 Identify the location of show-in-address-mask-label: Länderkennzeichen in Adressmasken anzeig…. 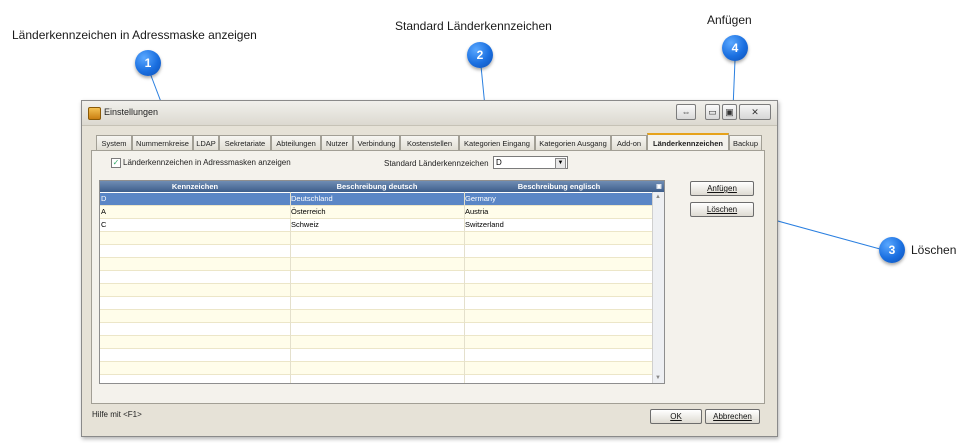
(207, 162).